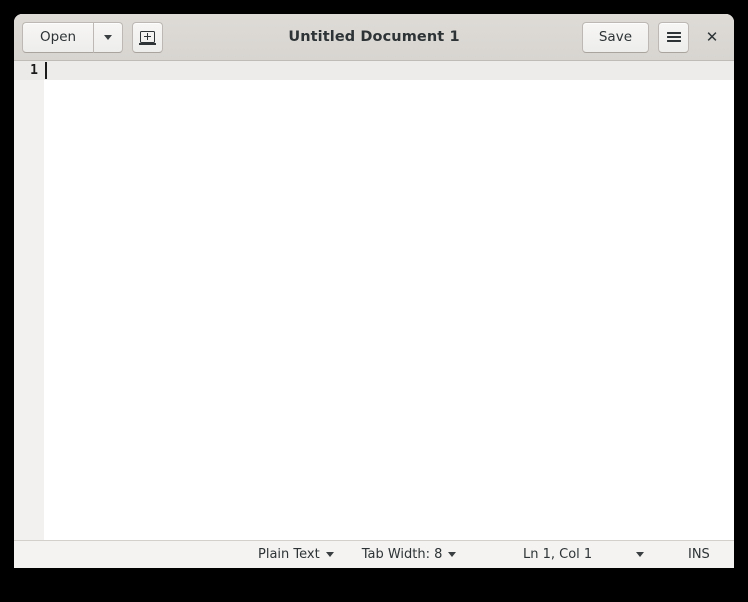 The height and width of the screenshot is (602, 748). I want to click on open-button: Open, so click(58, 37).